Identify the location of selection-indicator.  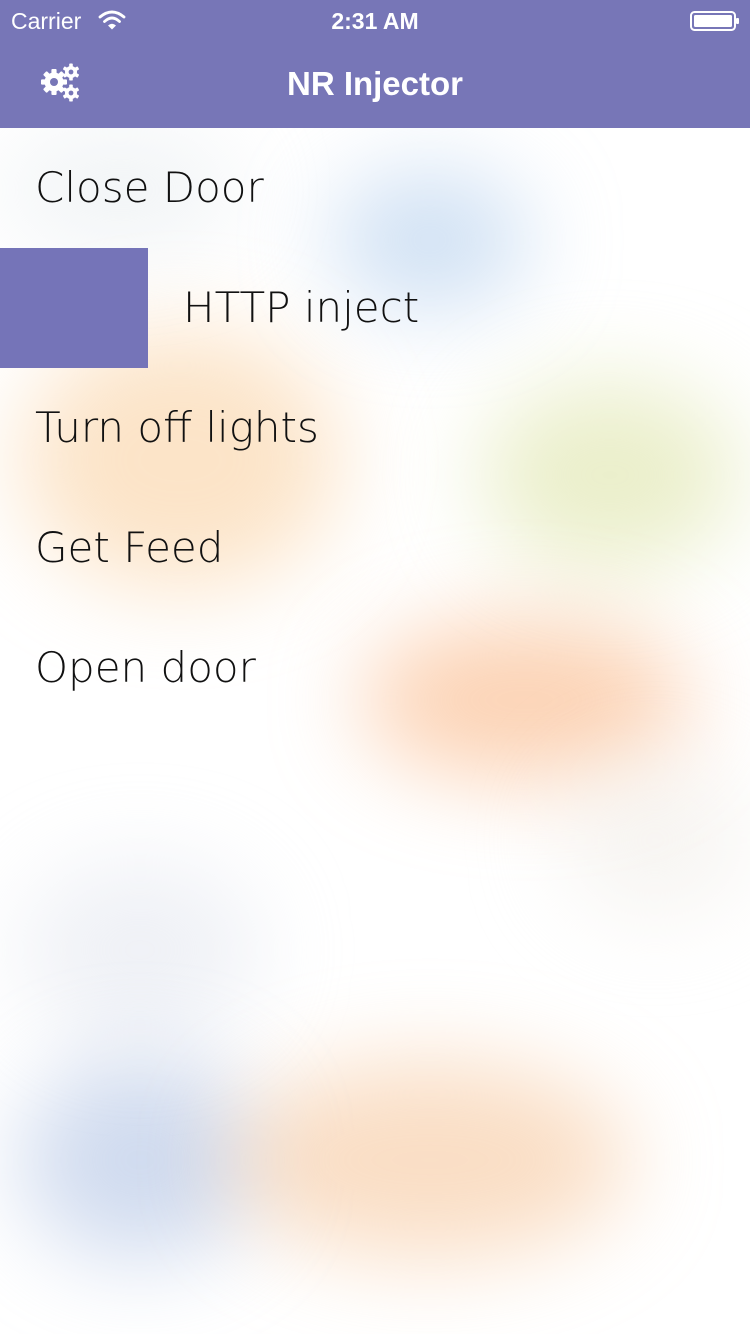
(74, 308).